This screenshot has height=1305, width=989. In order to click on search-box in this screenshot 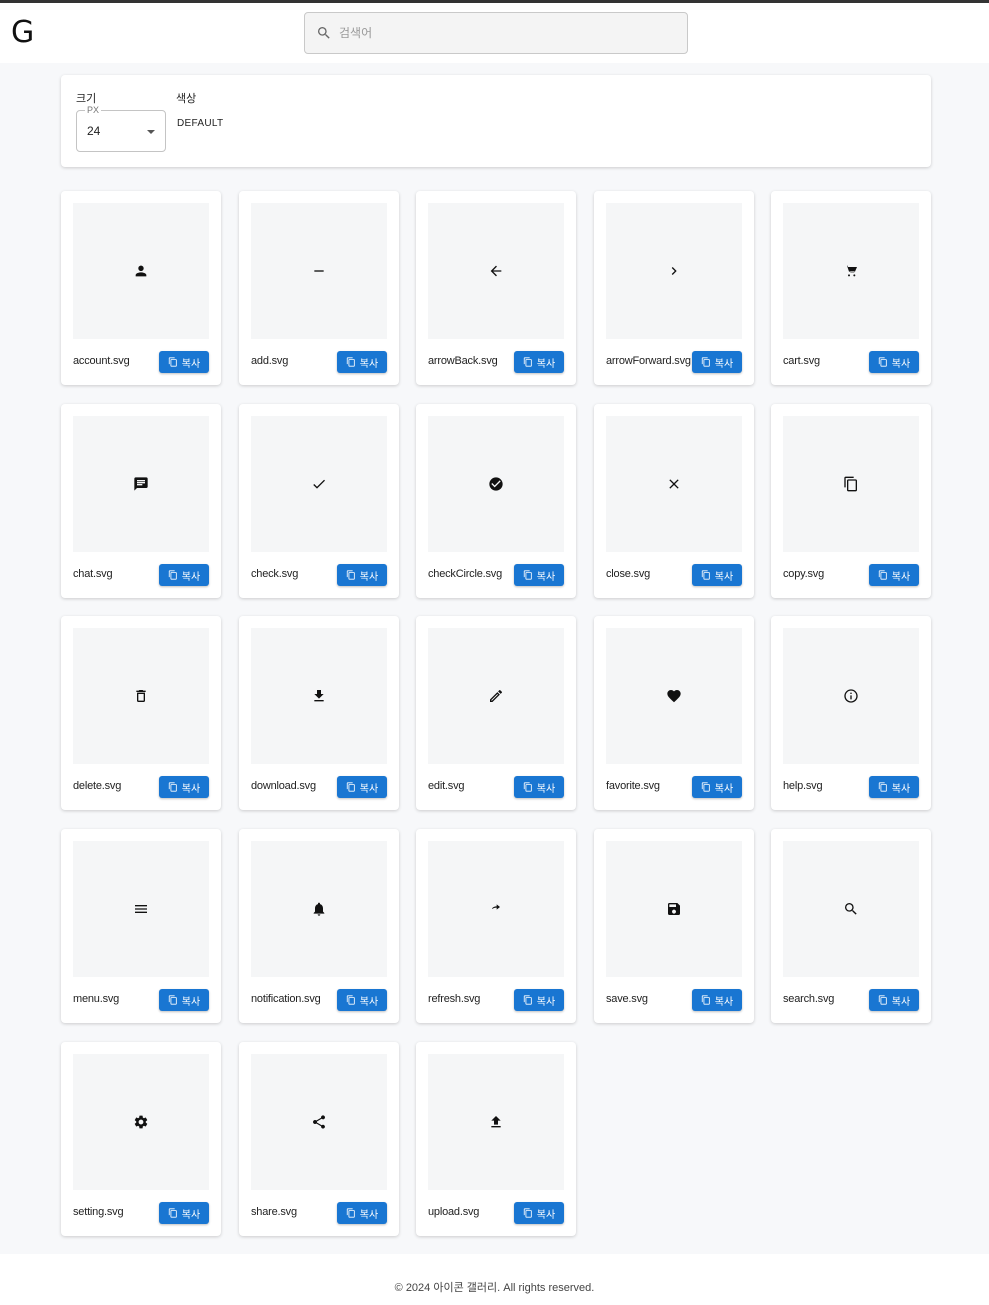, I will do `click(496, 33)`.